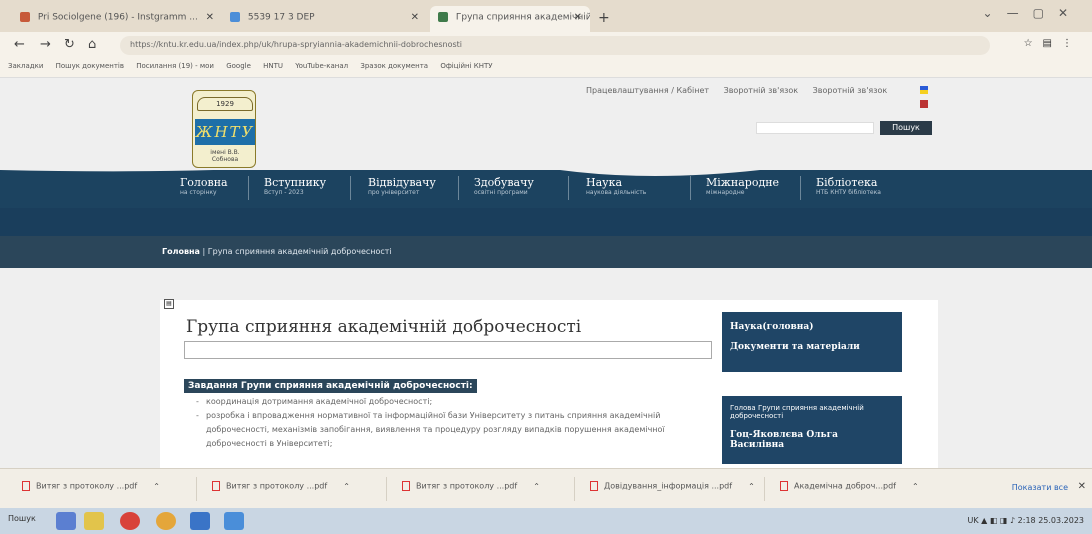 Image resolution: width=1092 pixels, height=534 pixels. What do you see at coordinates (504, 191) in the screenshot?
I see `menu-student: Здобувачу освітні програми` at bounding box center [504, 191].